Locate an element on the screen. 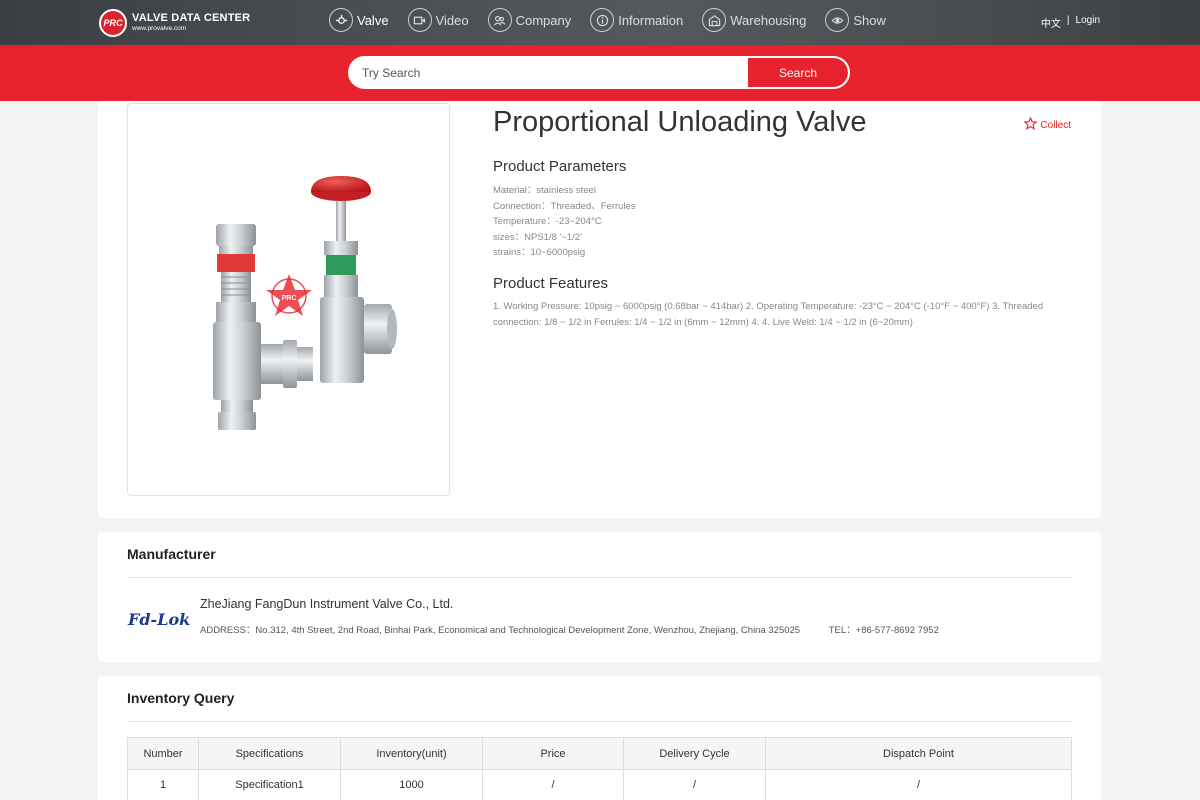 The height and width of the screenshot is (800, 1200). logo-url: www.provalve.com is located at coordinates (159, 29).